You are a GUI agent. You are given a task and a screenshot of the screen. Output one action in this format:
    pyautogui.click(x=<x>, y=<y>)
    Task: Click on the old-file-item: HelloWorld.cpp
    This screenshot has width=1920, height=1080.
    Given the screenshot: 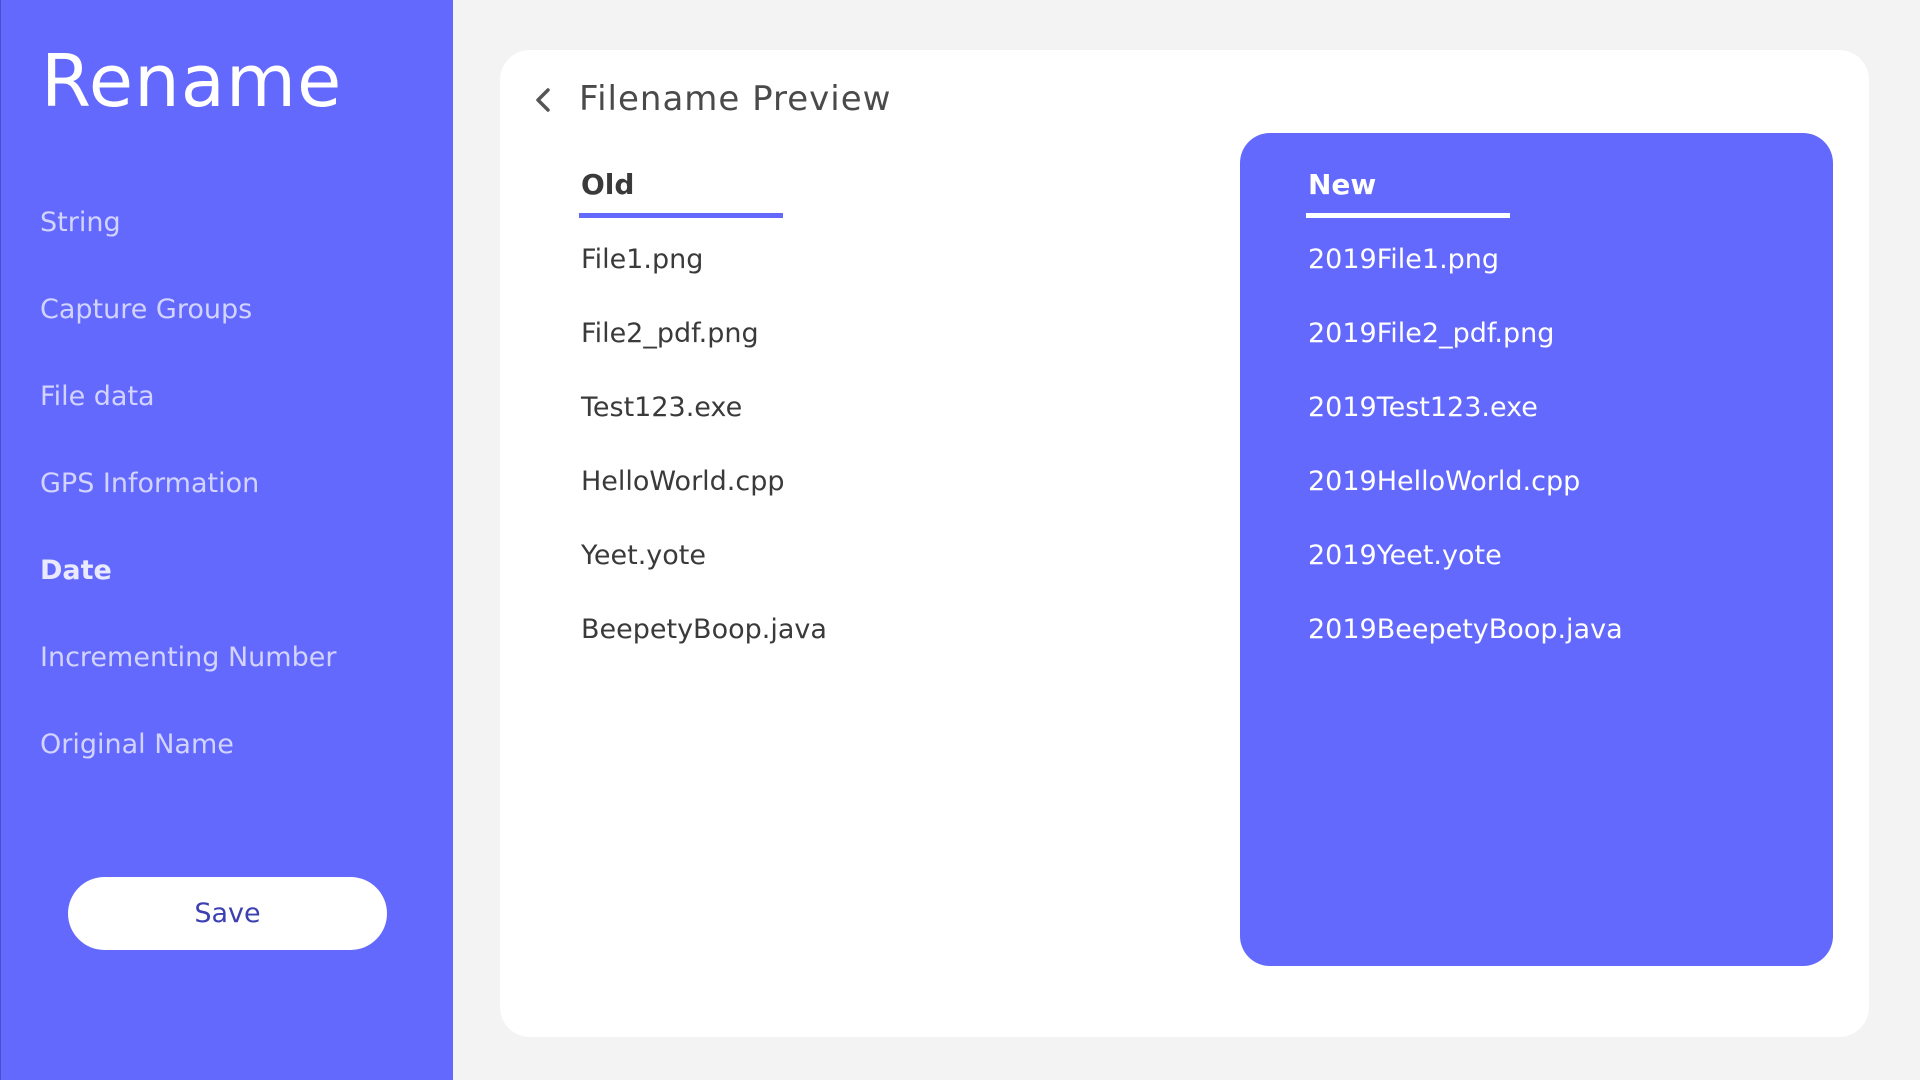 What is the action you would take?
    pyautogui.click(x=683, y=481)
    